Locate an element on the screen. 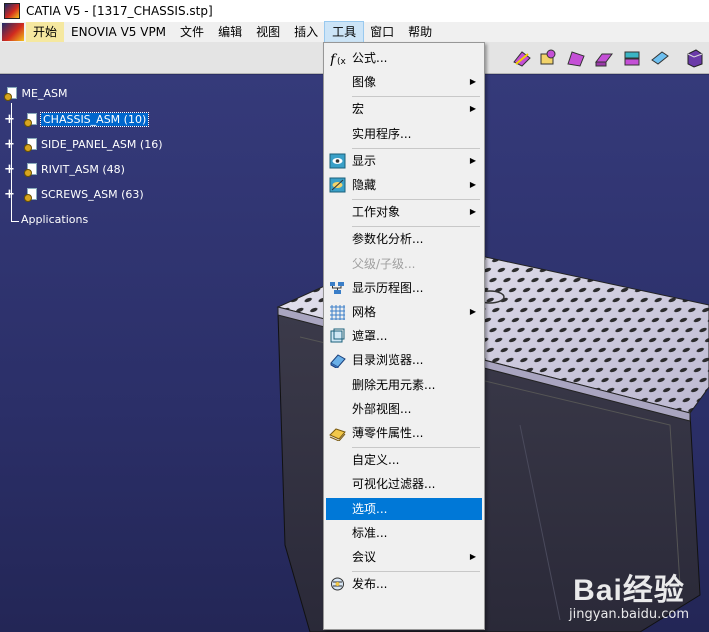 This screenshot has height=632, width=709. history-graph-icon is located at coordinates (337, 287).